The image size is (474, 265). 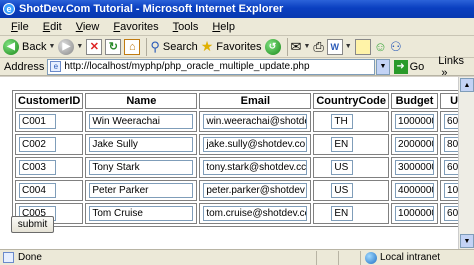 What do you see at coordinates (207, 46) in the screenshot?
I see `star-icon: ★` at bounding box center [207, 46].